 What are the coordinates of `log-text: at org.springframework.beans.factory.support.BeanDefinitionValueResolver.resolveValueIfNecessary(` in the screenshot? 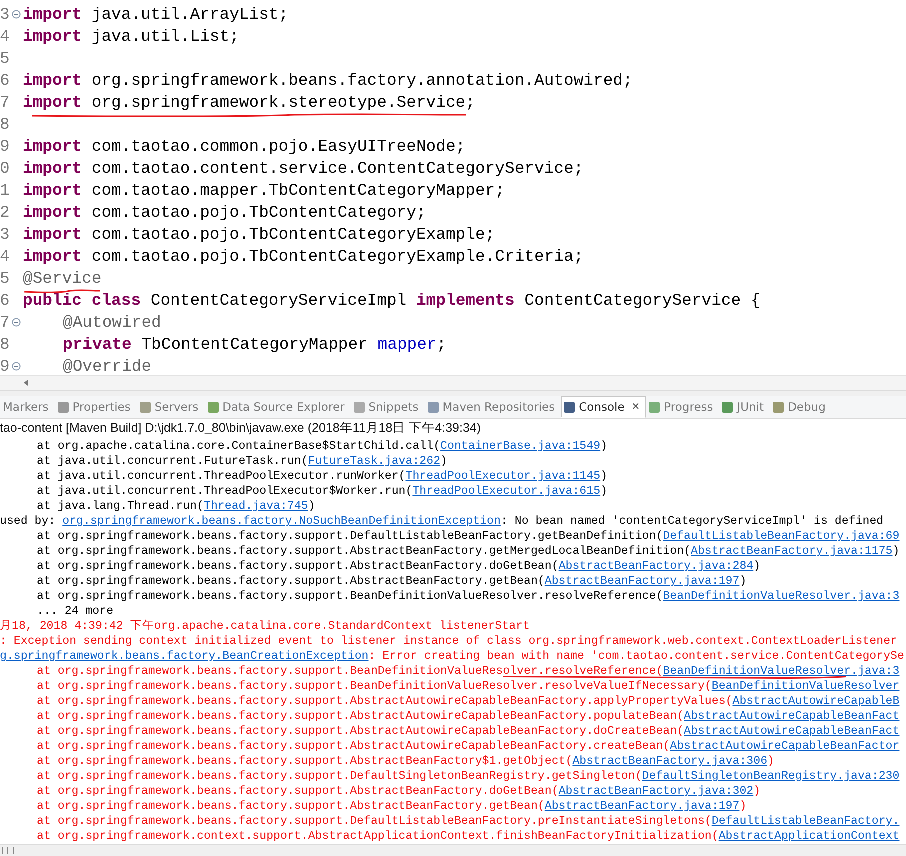 It's located at (374, 686).